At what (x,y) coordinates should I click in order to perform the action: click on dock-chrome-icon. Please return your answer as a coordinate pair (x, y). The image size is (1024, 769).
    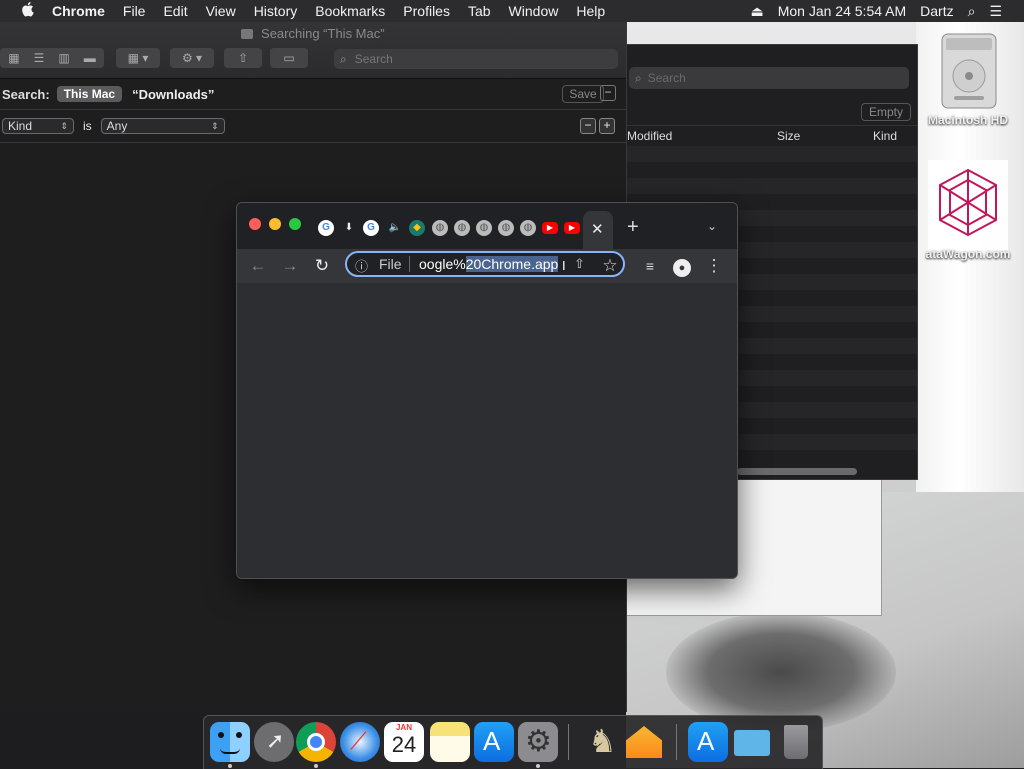
    Looking at the image, I should click on (316, 742).